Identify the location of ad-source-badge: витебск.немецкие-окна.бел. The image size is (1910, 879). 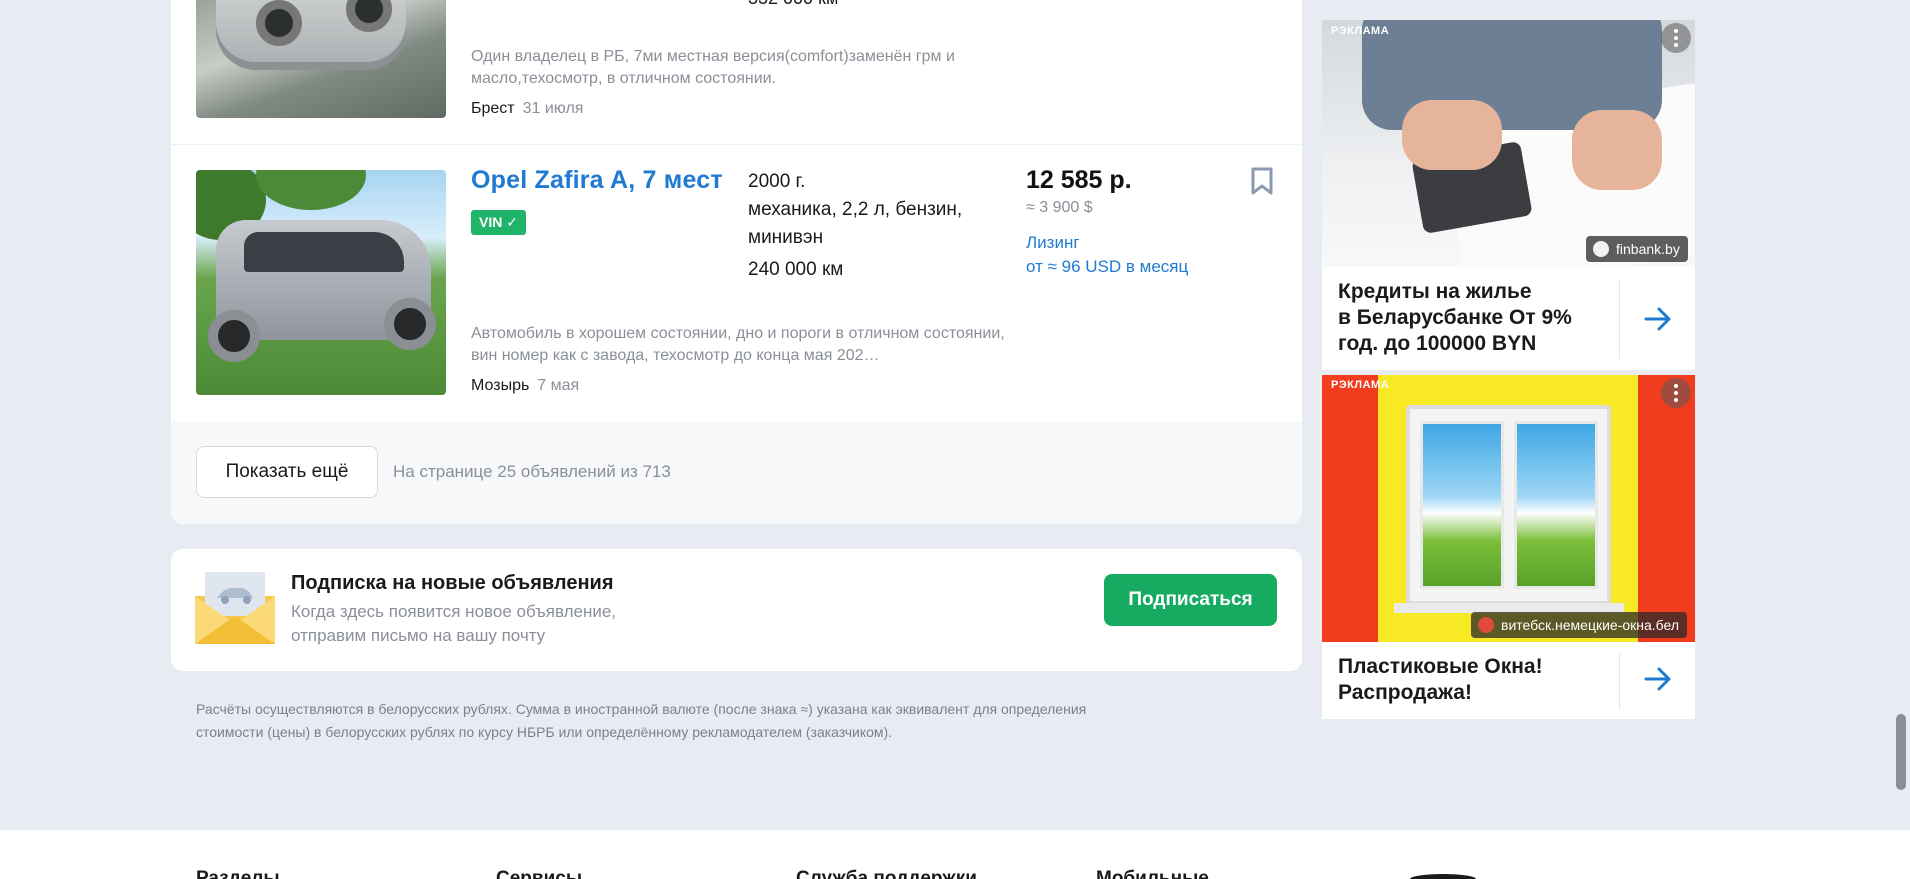
(1579, 625).